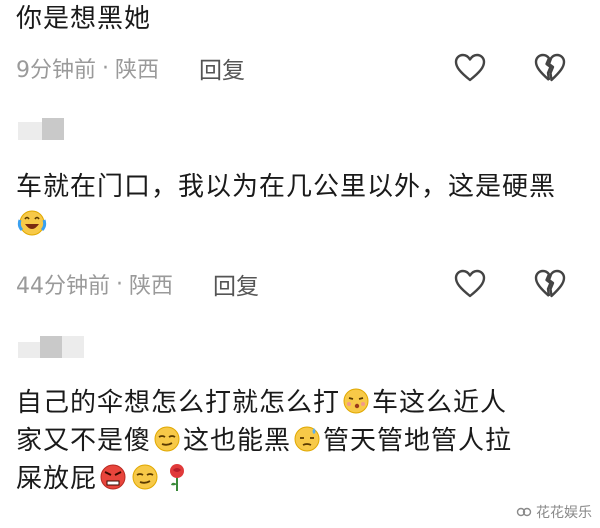 This screenshot has height=528, width=600. I want to click on comment-text: 你是想黑她, so click(290, 19).